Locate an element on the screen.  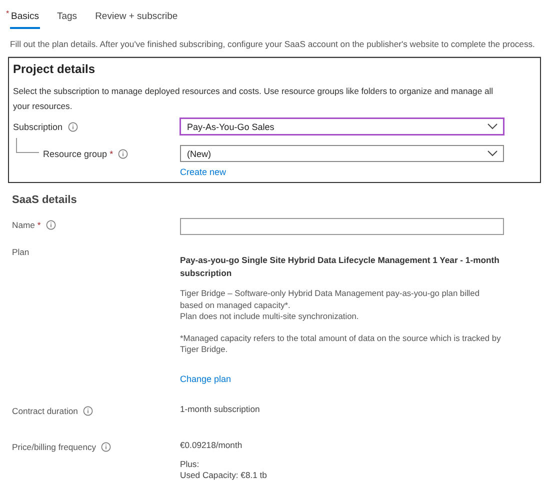
field-value: Plus: Used Capacity: €8.1 tb is located at coordinates (224, 470).